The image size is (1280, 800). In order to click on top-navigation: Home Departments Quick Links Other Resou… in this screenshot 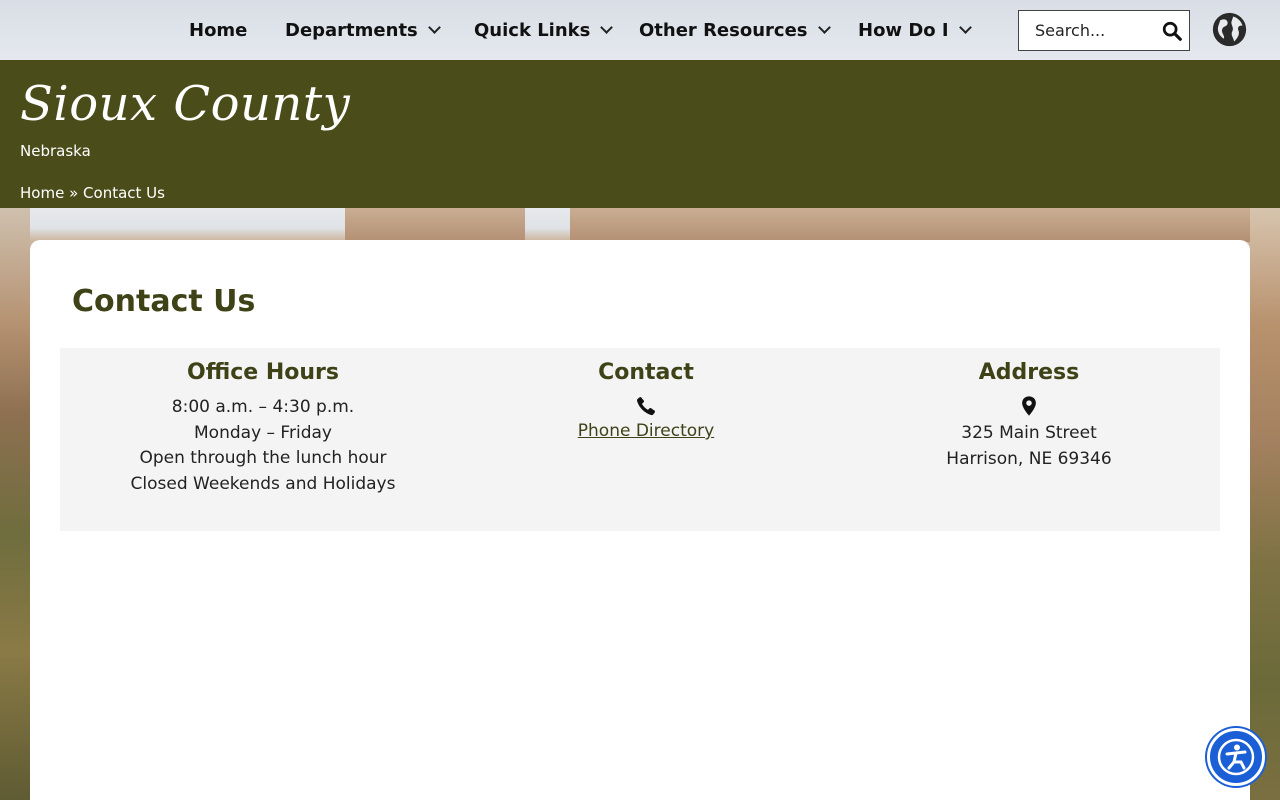, I will do `click(640, 30)`.